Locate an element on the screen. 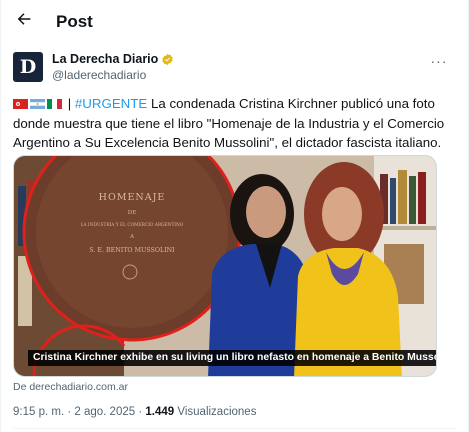  avatar-letter: D is located at coordinates (28, 67).